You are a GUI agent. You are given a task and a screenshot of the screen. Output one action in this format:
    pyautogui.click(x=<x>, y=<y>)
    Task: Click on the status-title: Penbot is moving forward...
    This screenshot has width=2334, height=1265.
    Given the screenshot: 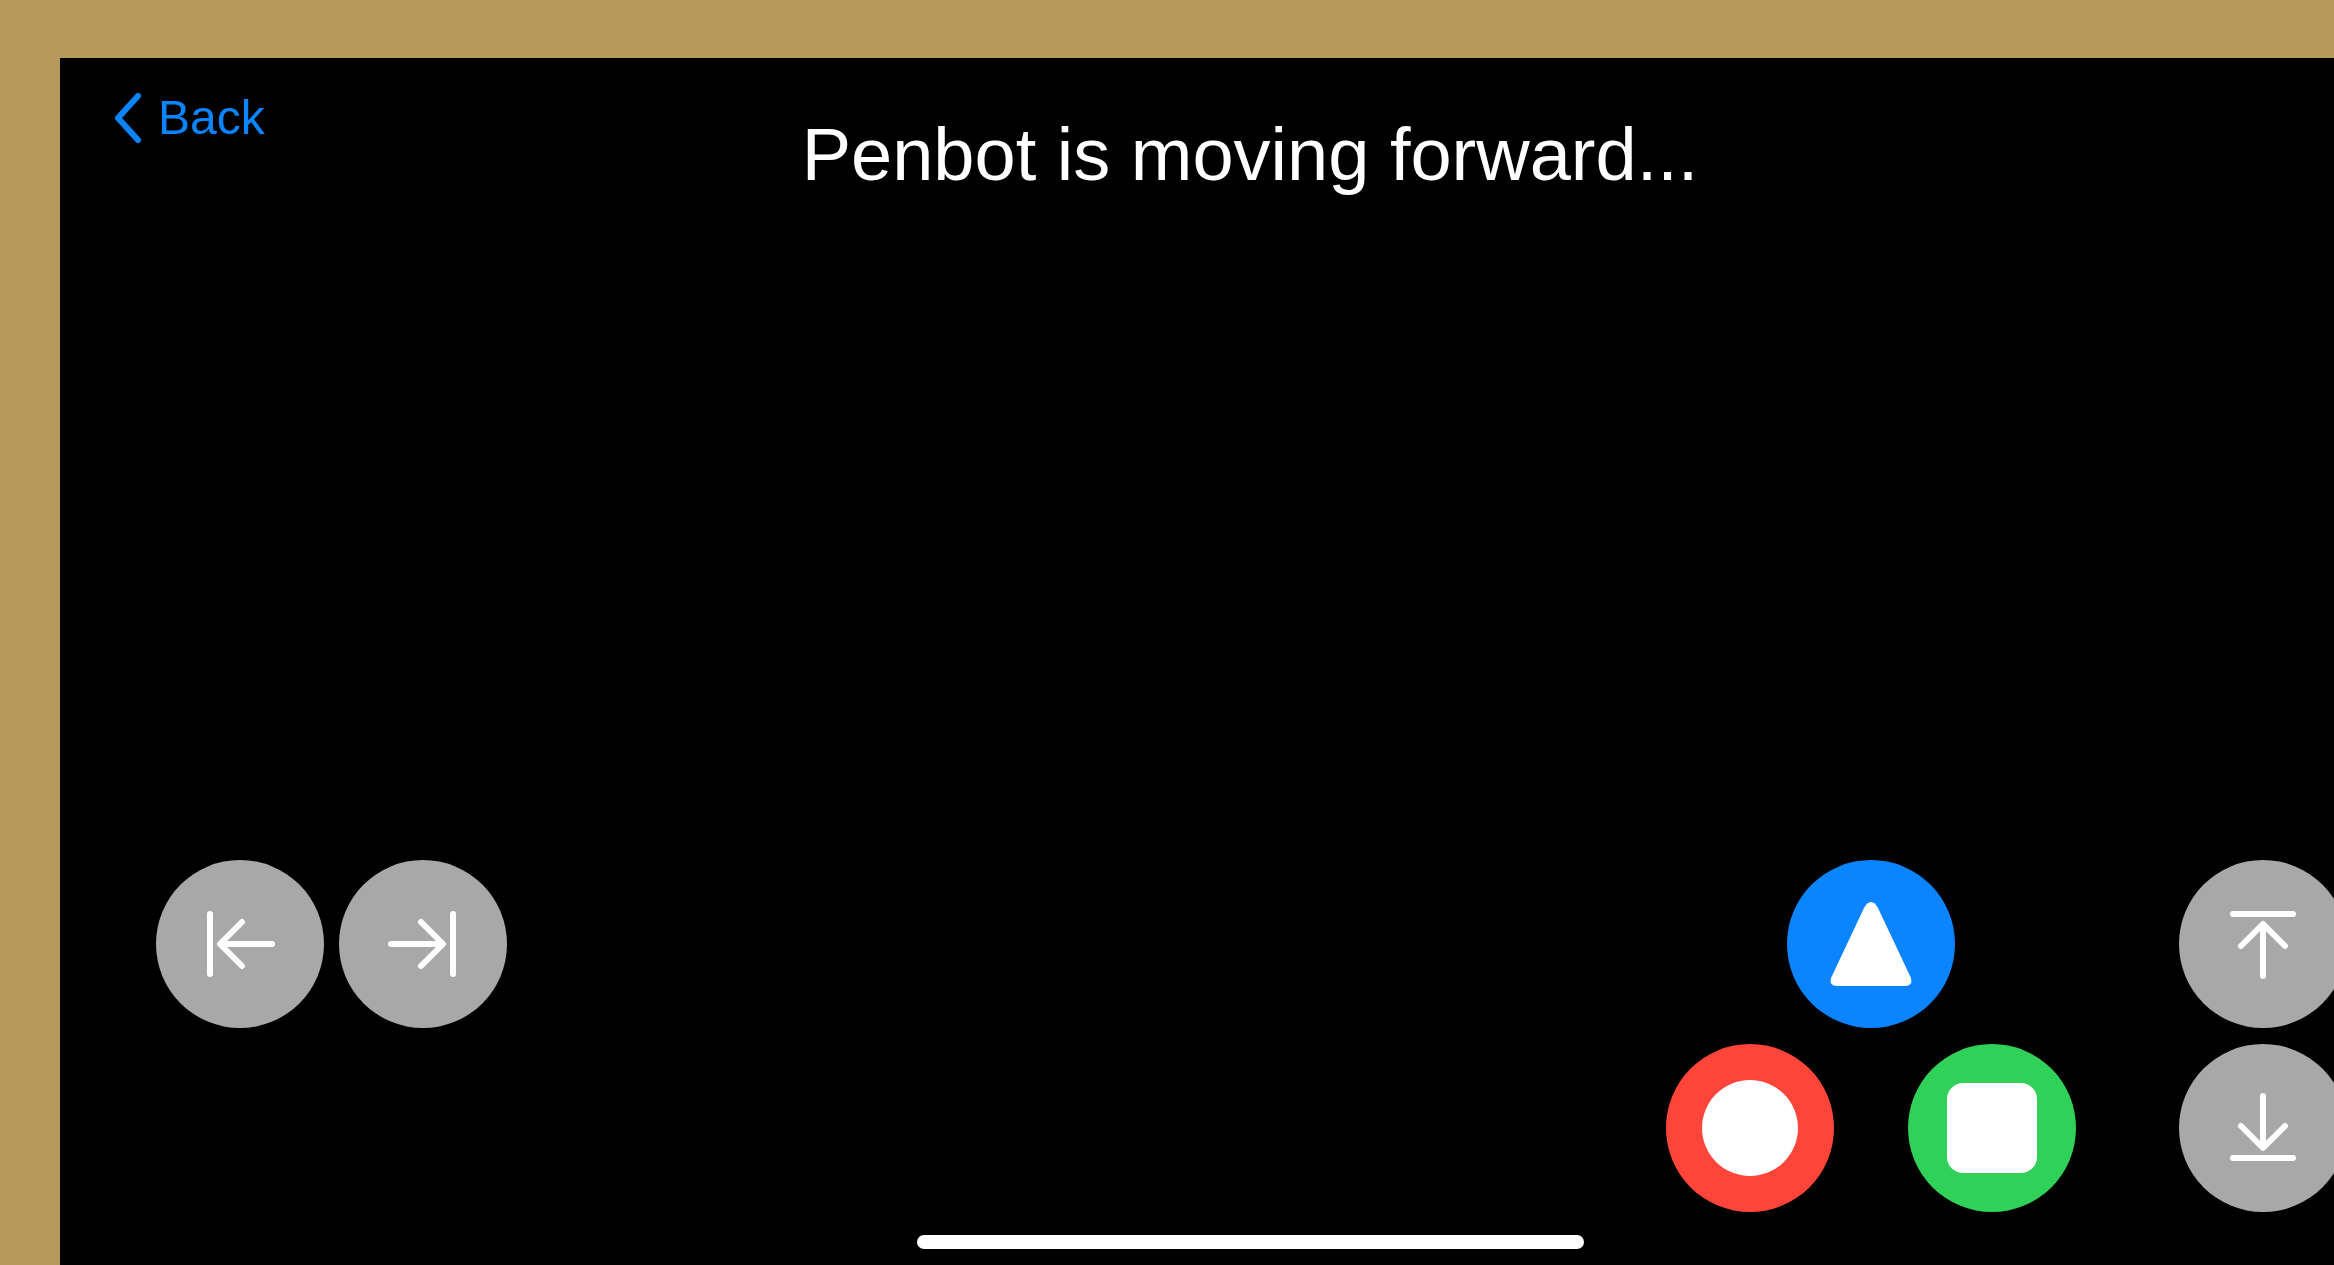 What is the action you would take?
    pyautogui.click(x=1250, y=155)
    